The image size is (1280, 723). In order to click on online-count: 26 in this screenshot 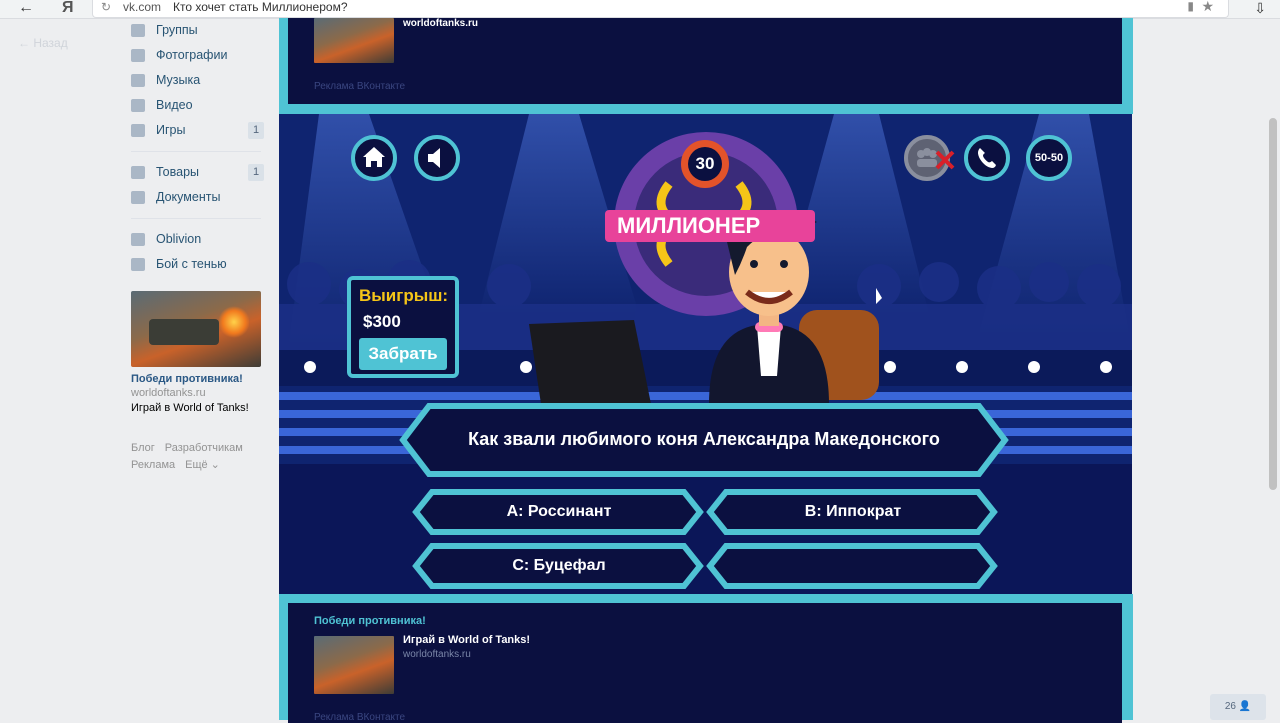, I will do `click(1230, 706)`.